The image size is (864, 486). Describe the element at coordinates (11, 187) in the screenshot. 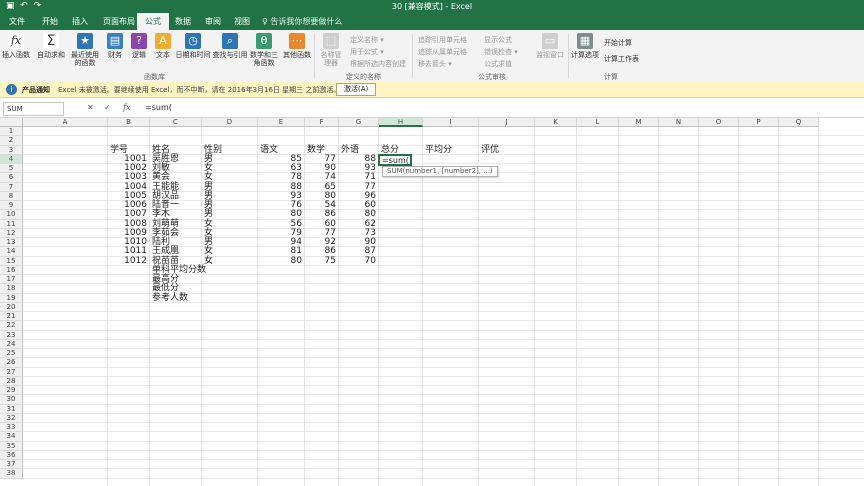

I see `row-header-7: 7` at that location.